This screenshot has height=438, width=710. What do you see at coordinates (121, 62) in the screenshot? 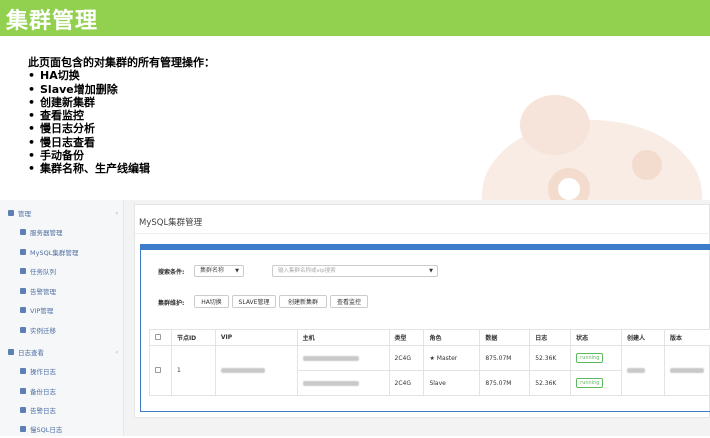
I see `intro-text: 此页面包含的对集群的所有管理操作：` at bounding box center [121, 62].